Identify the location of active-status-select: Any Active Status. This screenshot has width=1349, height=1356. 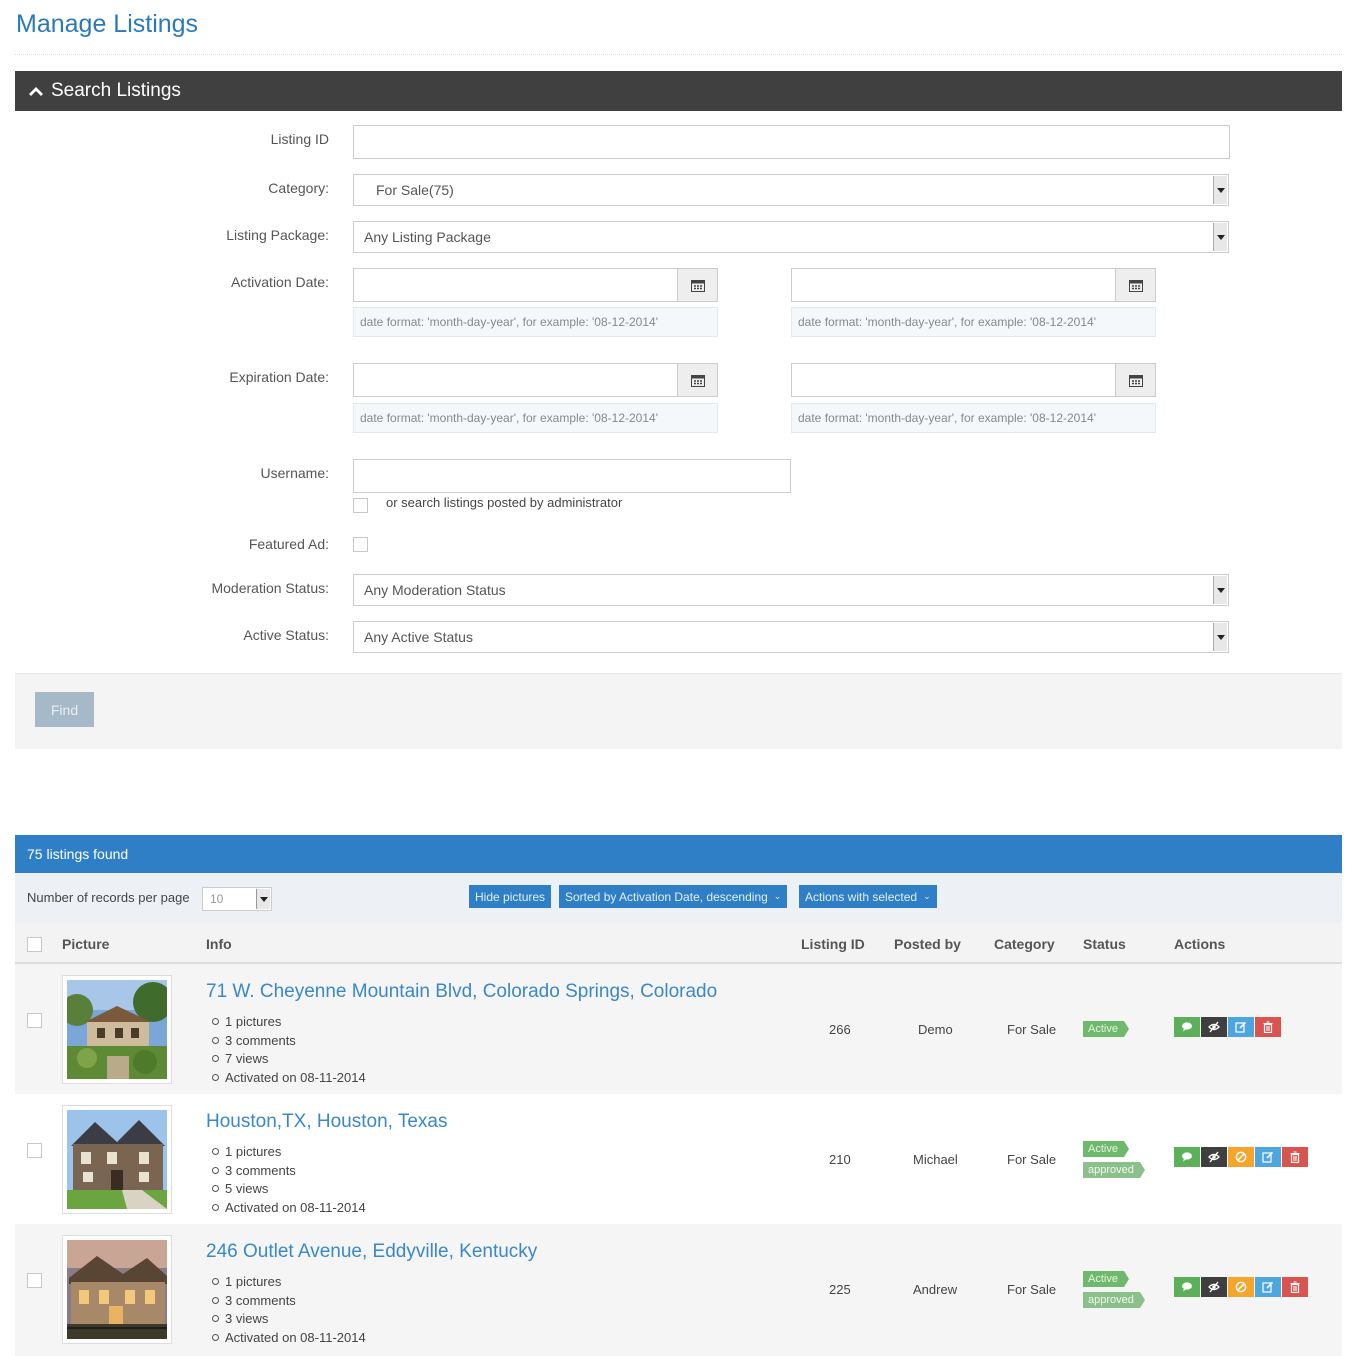
(791, 637).